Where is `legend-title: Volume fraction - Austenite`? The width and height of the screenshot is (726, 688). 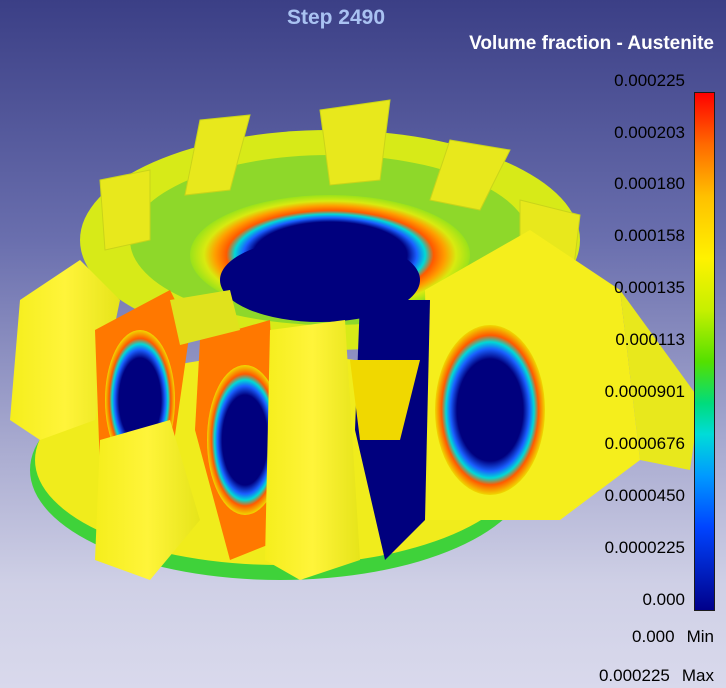
legend-title: Volume fraction - Austenite is located at coordinates (591, 43).